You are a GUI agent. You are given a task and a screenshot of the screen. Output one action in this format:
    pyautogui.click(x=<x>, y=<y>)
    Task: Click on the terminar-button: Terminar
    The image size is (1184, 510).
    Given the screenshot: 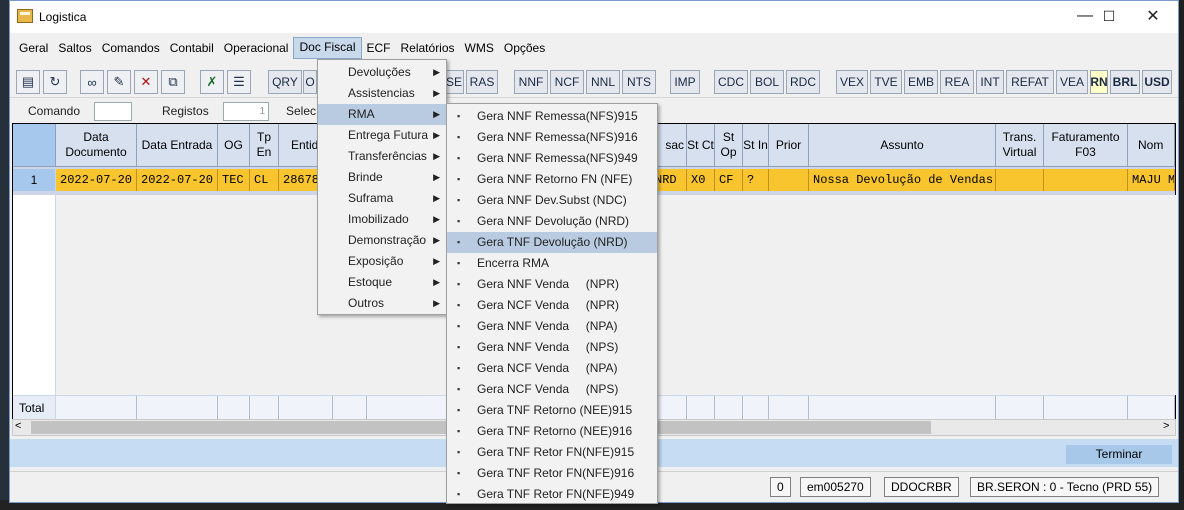 What is the action you would take?
    pyautogui.click(x=1119, y=454)
    